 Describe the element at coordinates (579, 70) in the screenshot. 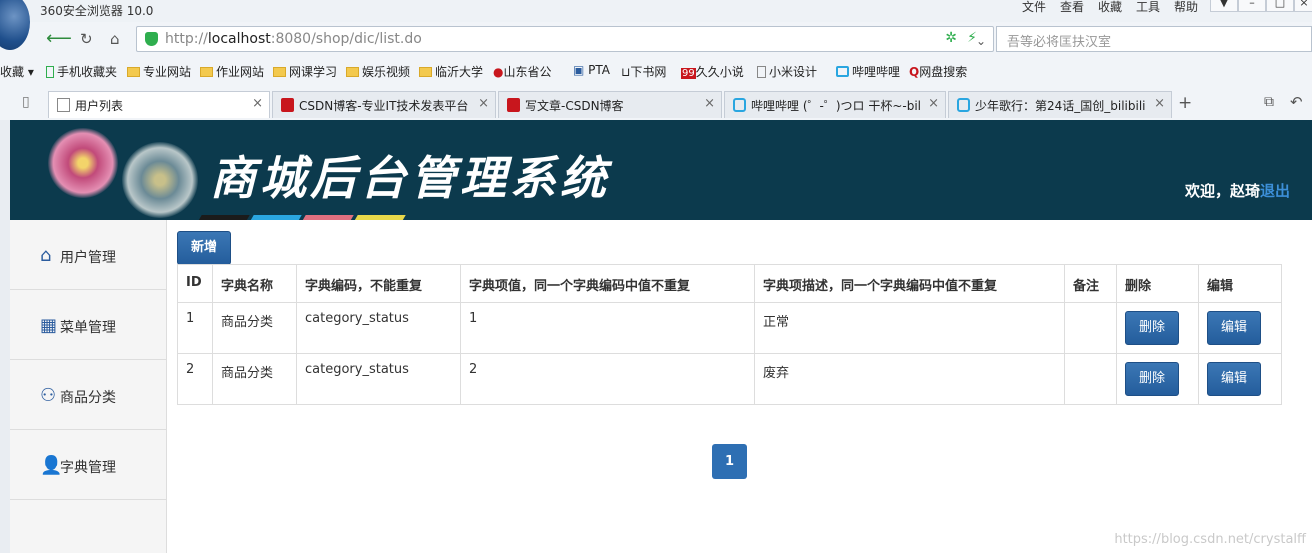

I see `pta-icon: ▣` at that location.